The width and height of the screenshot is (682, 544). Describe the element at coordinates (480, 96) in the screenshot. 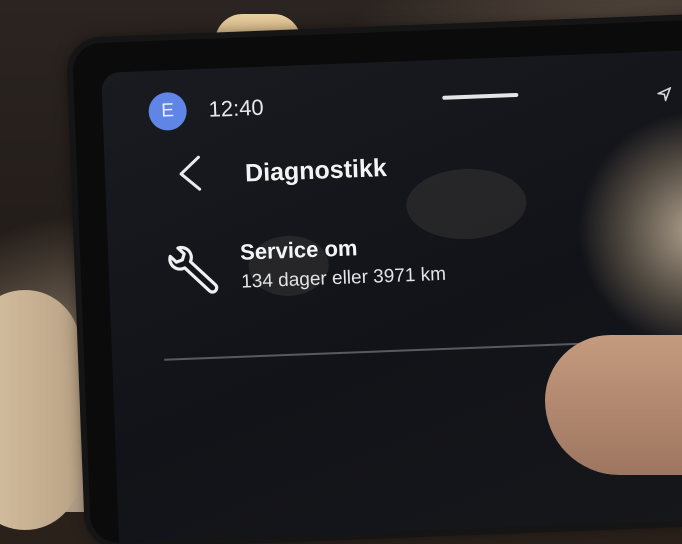

I see `pull-down-handle` at that location.